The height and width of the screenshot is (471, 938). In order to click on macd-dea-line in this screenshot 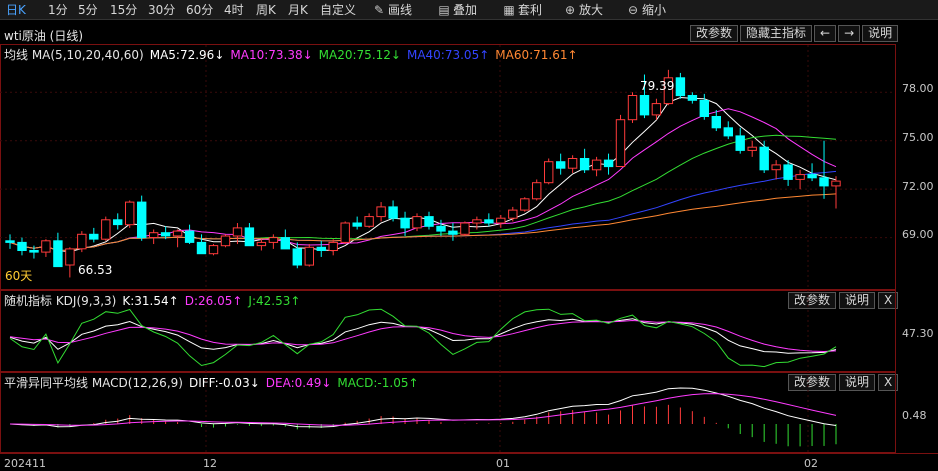, I will do `click(423, 409)`.